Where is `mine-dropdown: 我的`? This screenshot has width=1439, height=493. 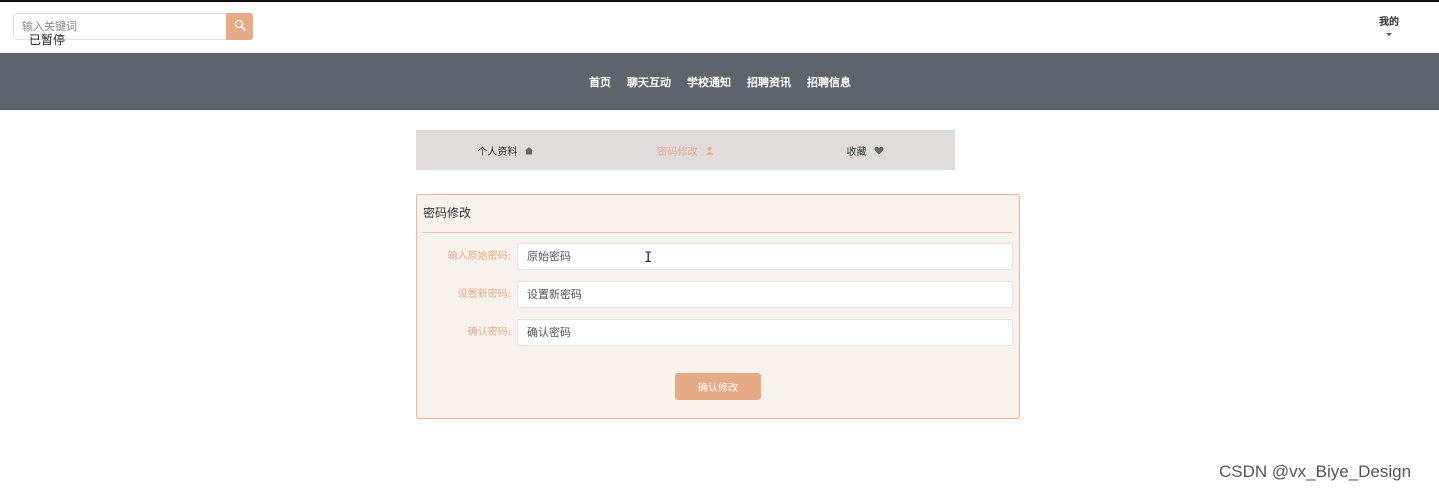
mine-dropdown: 我的 is located at coordinates (1389, 24).